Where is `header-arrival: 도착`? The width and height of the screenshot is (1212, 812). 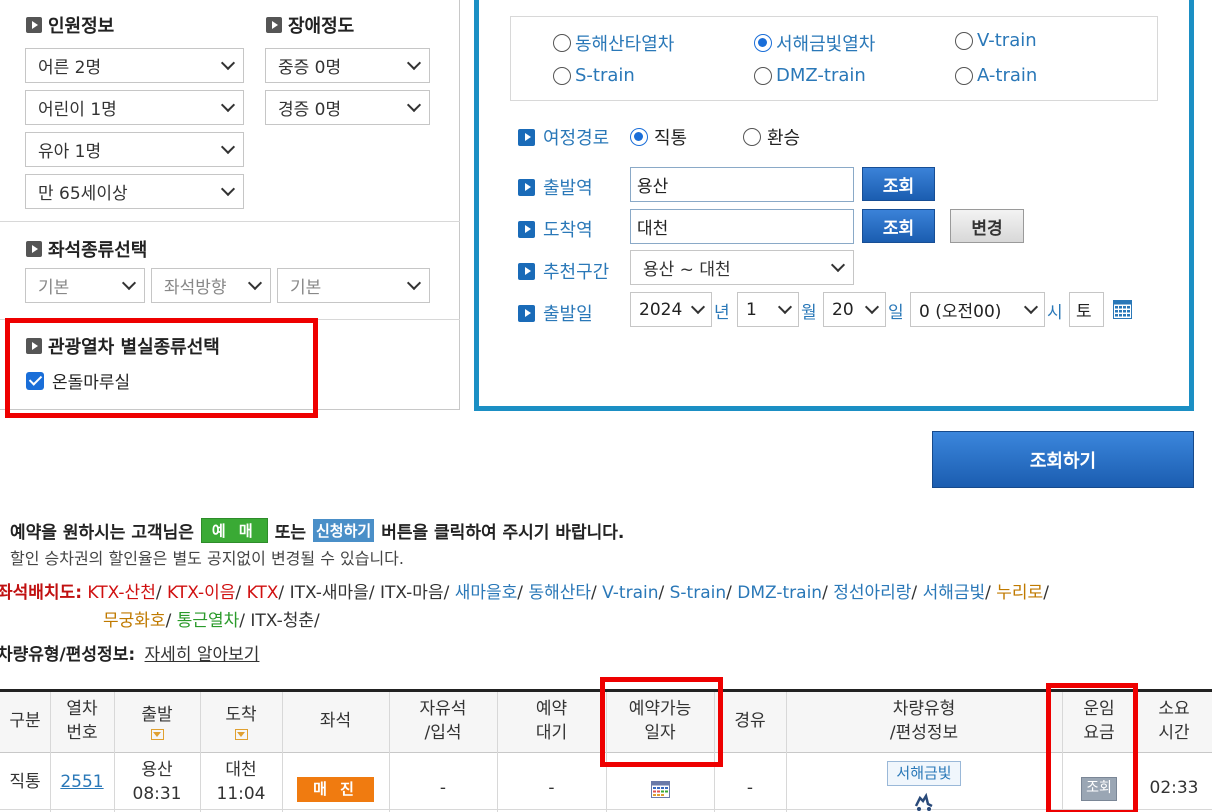
header-arrival: 도착 is located at coordinates (241, 722).